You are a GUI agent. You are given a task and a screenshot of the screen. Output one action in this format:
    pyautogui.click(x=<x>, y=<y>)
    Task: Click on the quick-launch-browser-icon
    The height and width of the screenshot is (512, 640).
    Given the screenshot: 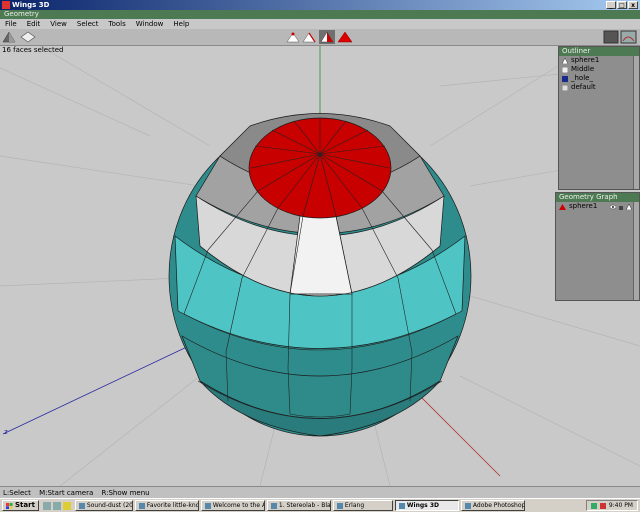 What is the action you would take?
    pyautogui.click(x=56, y=505)
    